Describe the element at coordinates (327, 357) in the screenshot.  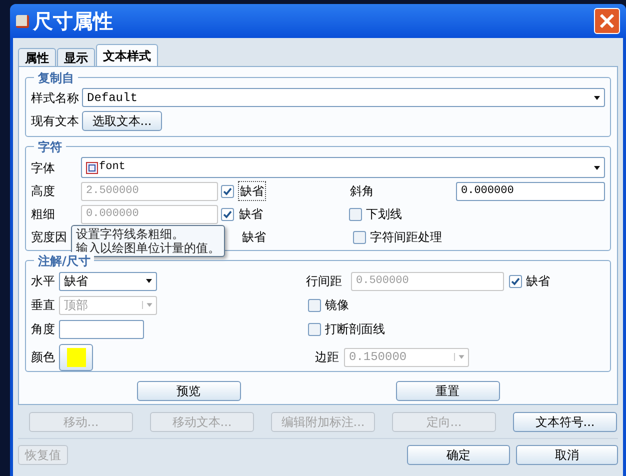
I see `field-label: 边距` at that location.